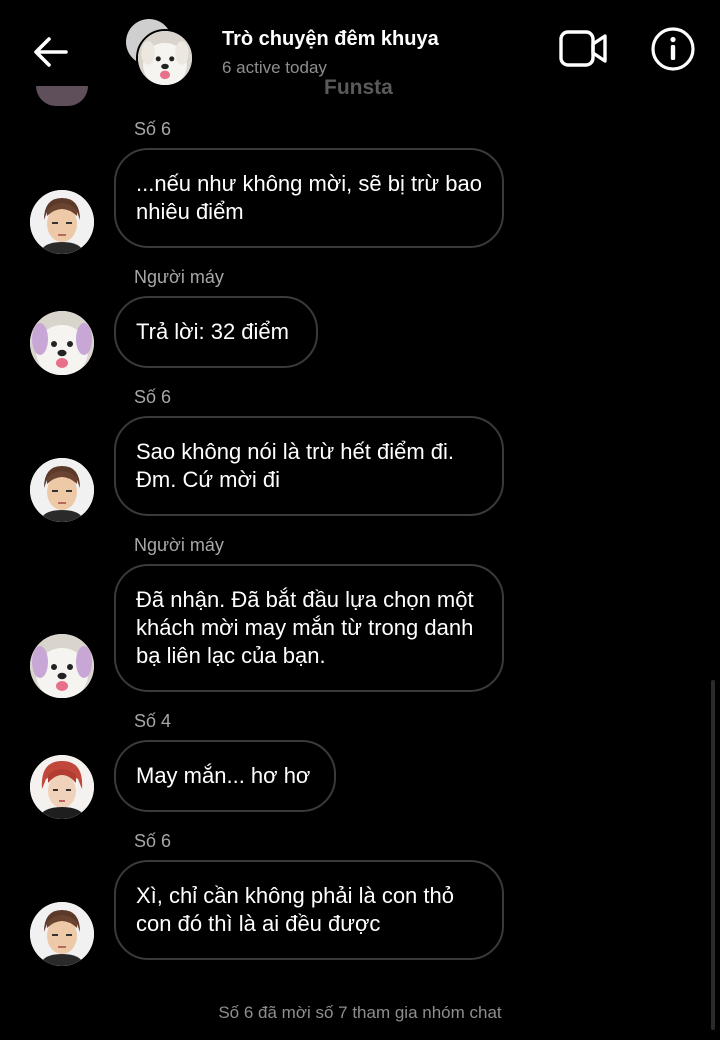 Image resolution: width=720 pixels, height=1040 pixels. I want to click on system-message: Số 6 đã mời số 7 tham gia nhóm chat, so click(360, 1012).